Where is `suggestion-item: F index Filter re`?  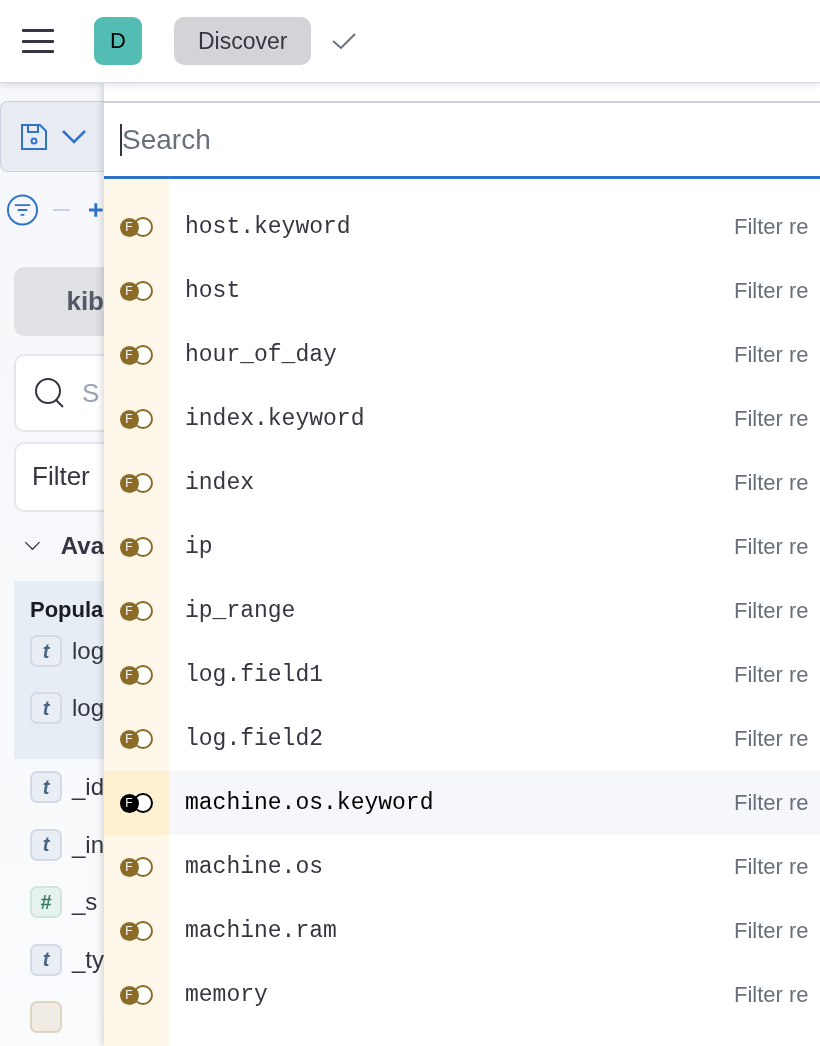 suggestion-item: F index Filter re is located at coordinates (462, 483).